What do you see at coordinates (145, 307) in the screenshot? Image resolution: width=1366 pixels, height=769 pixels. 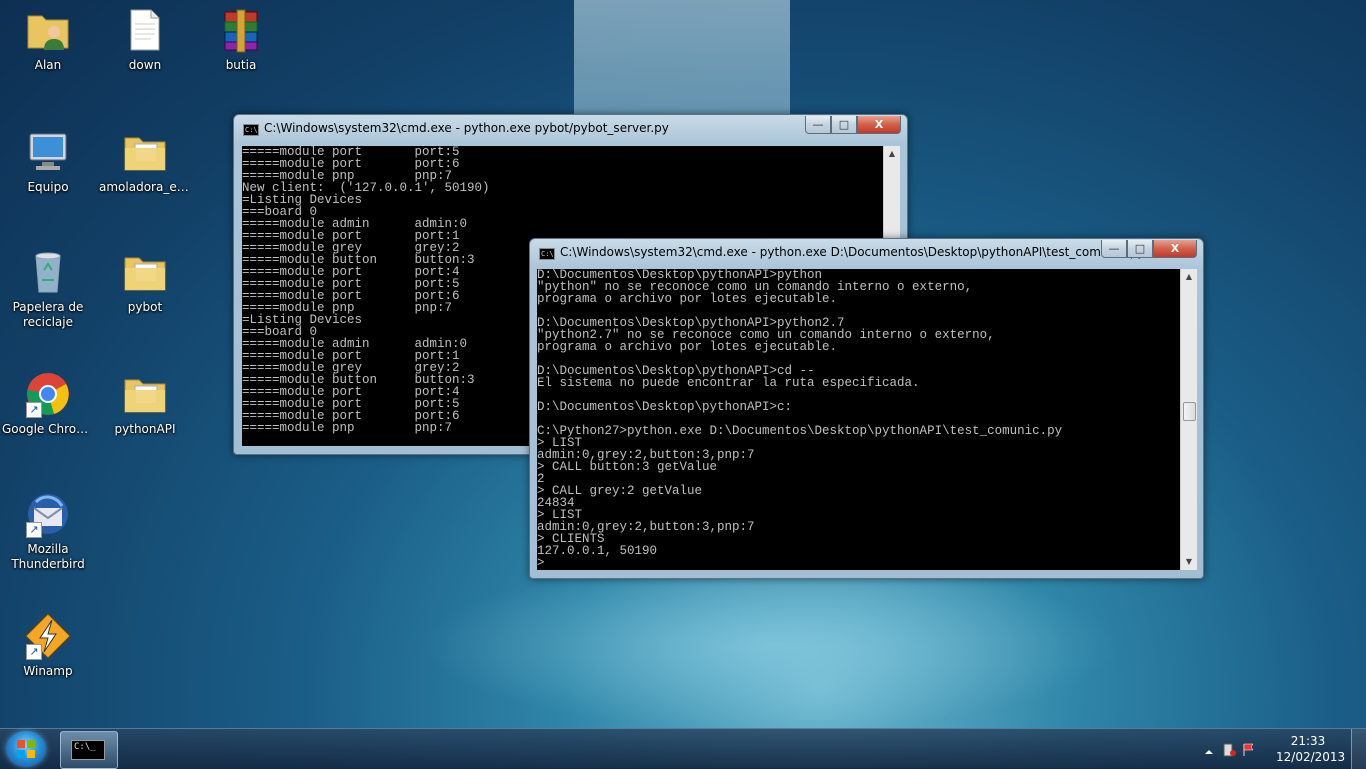 I see `desktop-icon-label: pybot` at bounding box center [145, 307].